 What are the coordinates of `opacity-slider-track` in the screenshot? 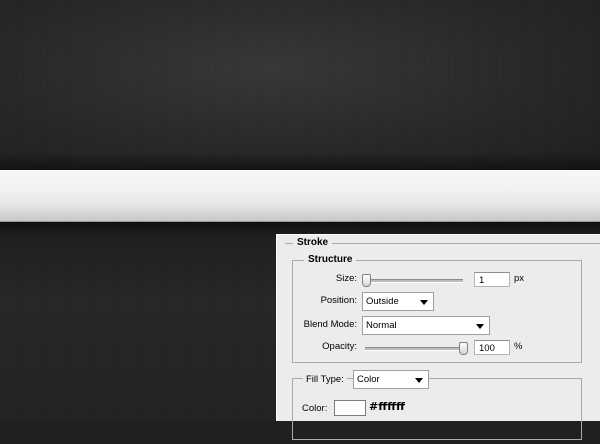 It's located at (415, 349).